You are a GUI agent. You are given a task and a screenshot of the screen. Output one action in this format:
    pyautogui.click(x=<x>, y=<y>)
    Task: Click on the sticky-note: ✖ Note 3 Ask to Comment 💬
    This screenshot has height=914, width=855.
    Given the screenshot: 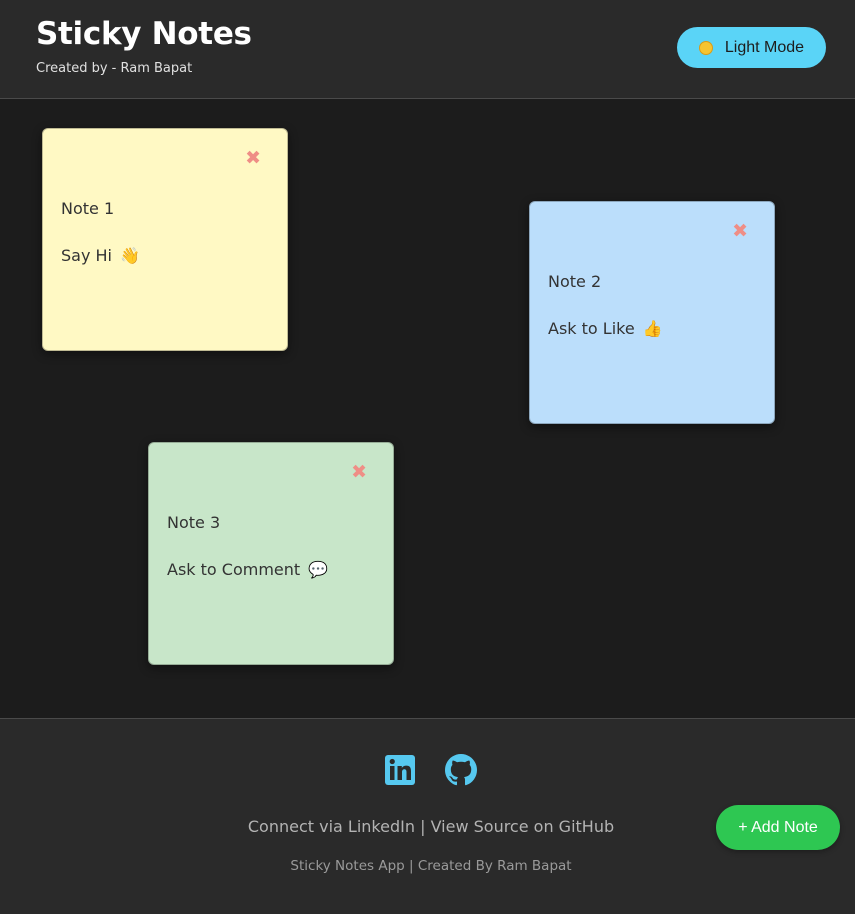 What is the action you would take?
    pyautogui.click(x=271, y=553)
    